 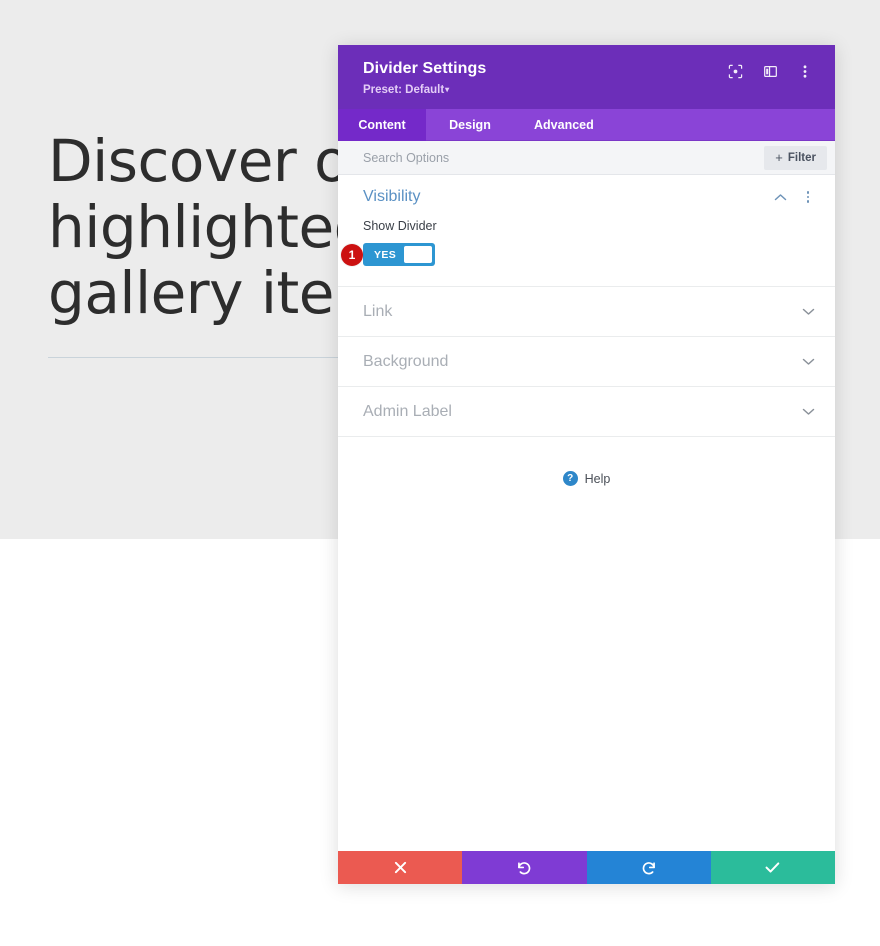 I want to click on help-row: ? Help, so click(x=586, y=461).